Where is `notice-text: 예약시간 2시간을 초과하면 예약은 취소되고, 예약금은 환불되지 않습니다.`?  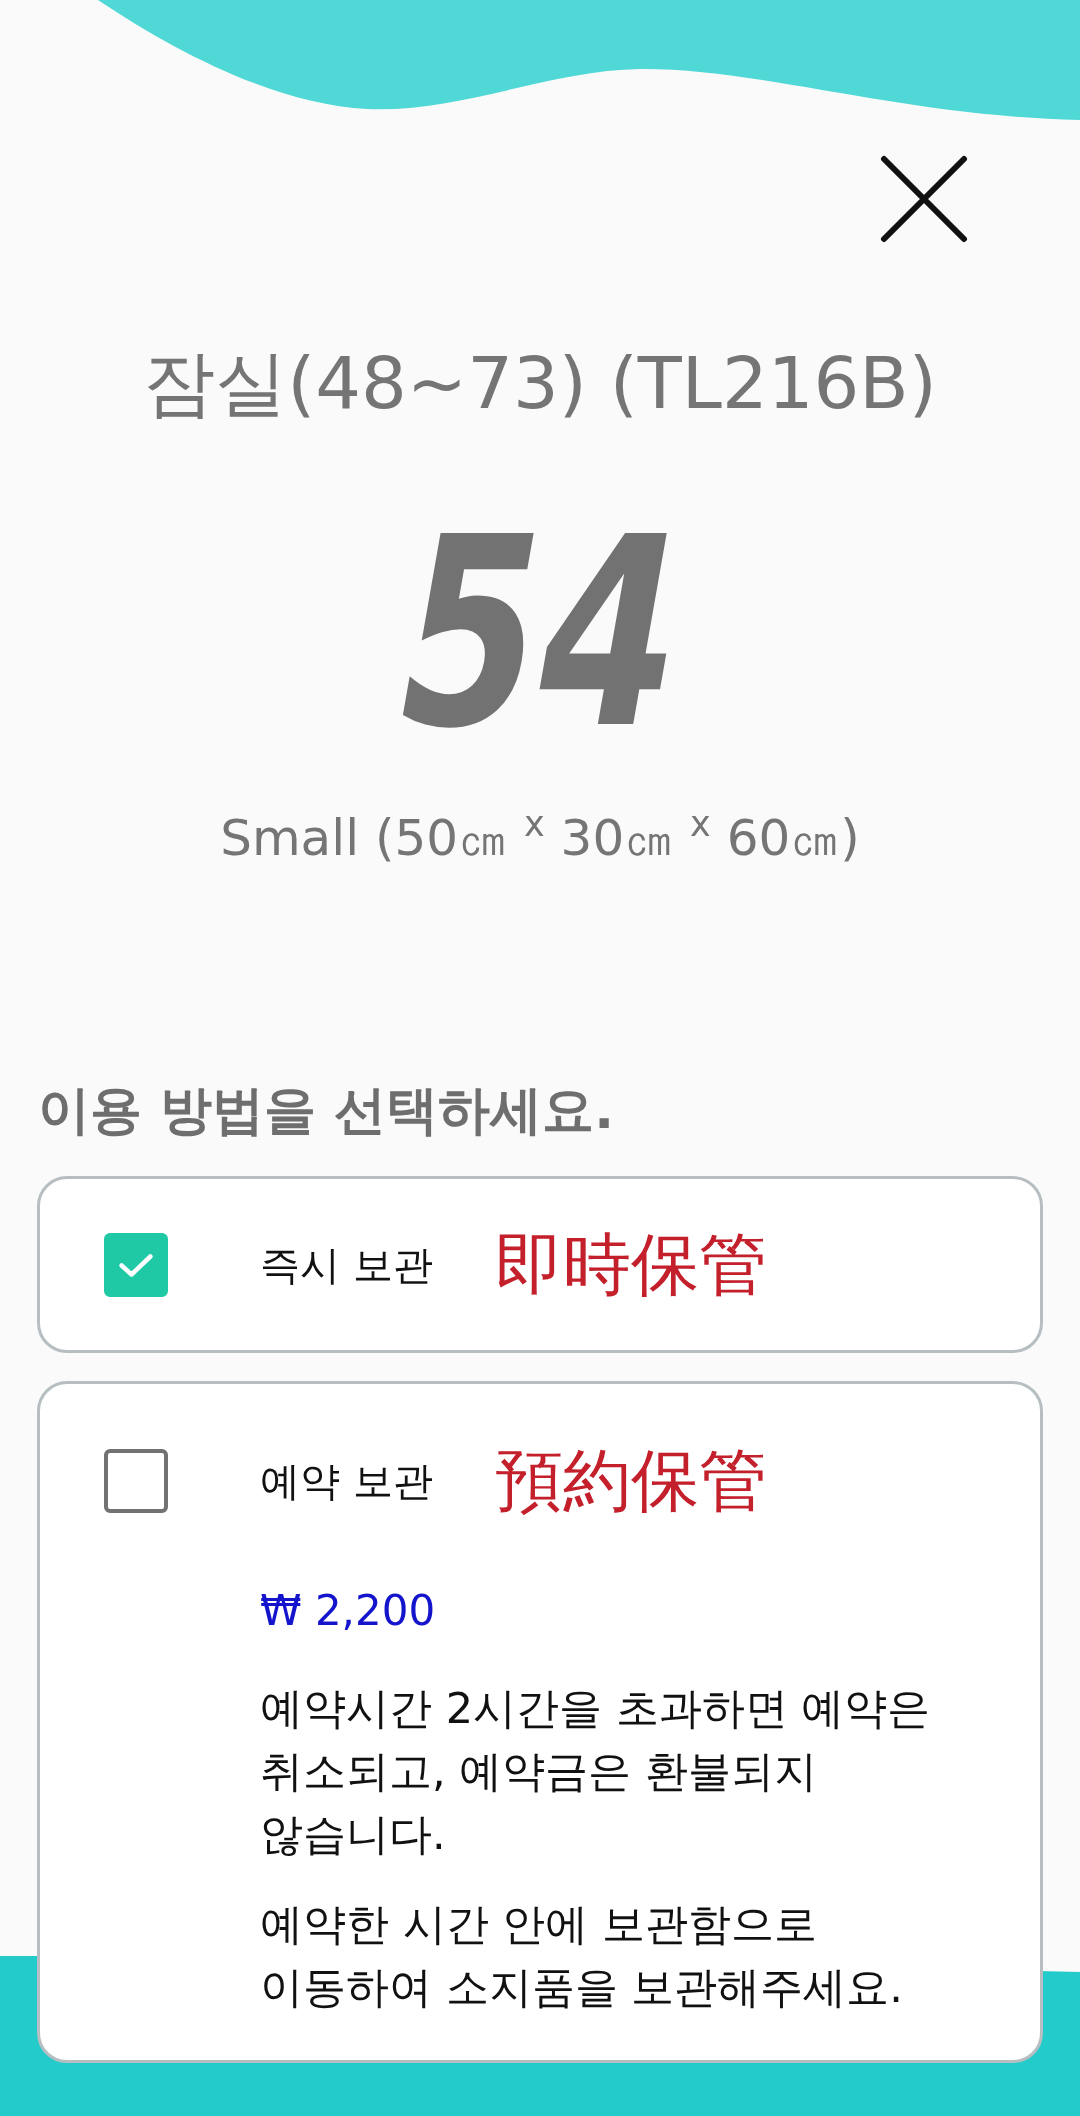 notice-text: 예약시간 2시간을 초과하면 예약은 취소되고, 예약금은 환불되지 않습니다. is located at coordinates (596, 1771).